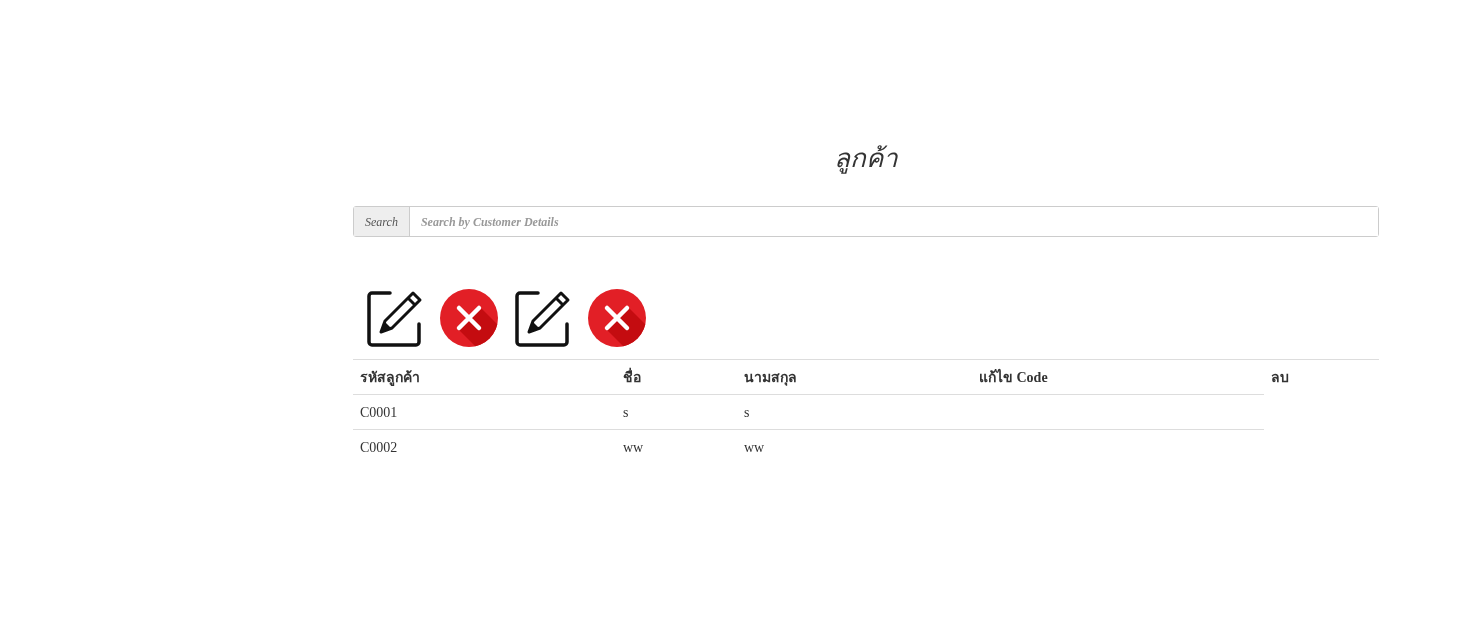 The height and width of the screenshot is (640, 1460). I want to click on column-header: รหัสลูกค้า, so click(484, 377).